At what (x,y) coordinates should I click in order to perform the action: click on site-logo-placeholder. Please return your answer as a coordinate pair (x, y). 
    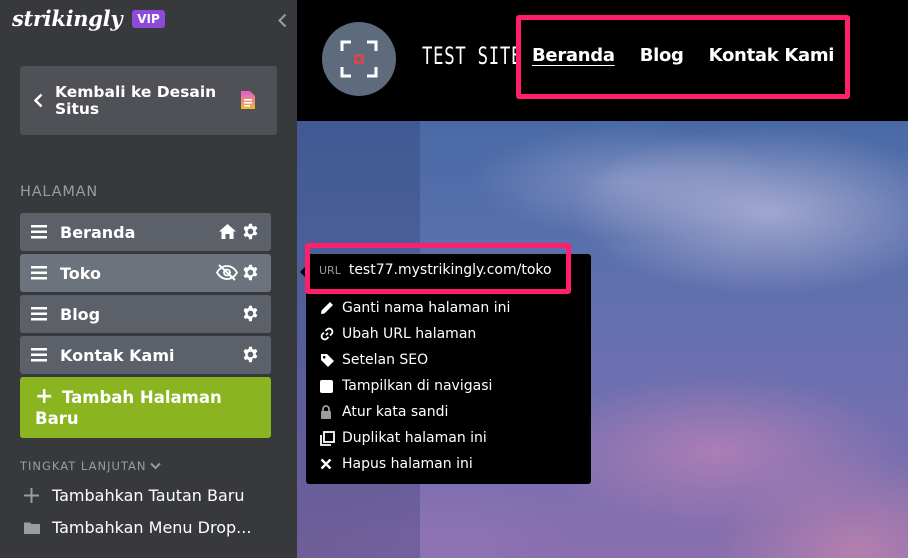
    Looking at the image, I should click on (359, 59).